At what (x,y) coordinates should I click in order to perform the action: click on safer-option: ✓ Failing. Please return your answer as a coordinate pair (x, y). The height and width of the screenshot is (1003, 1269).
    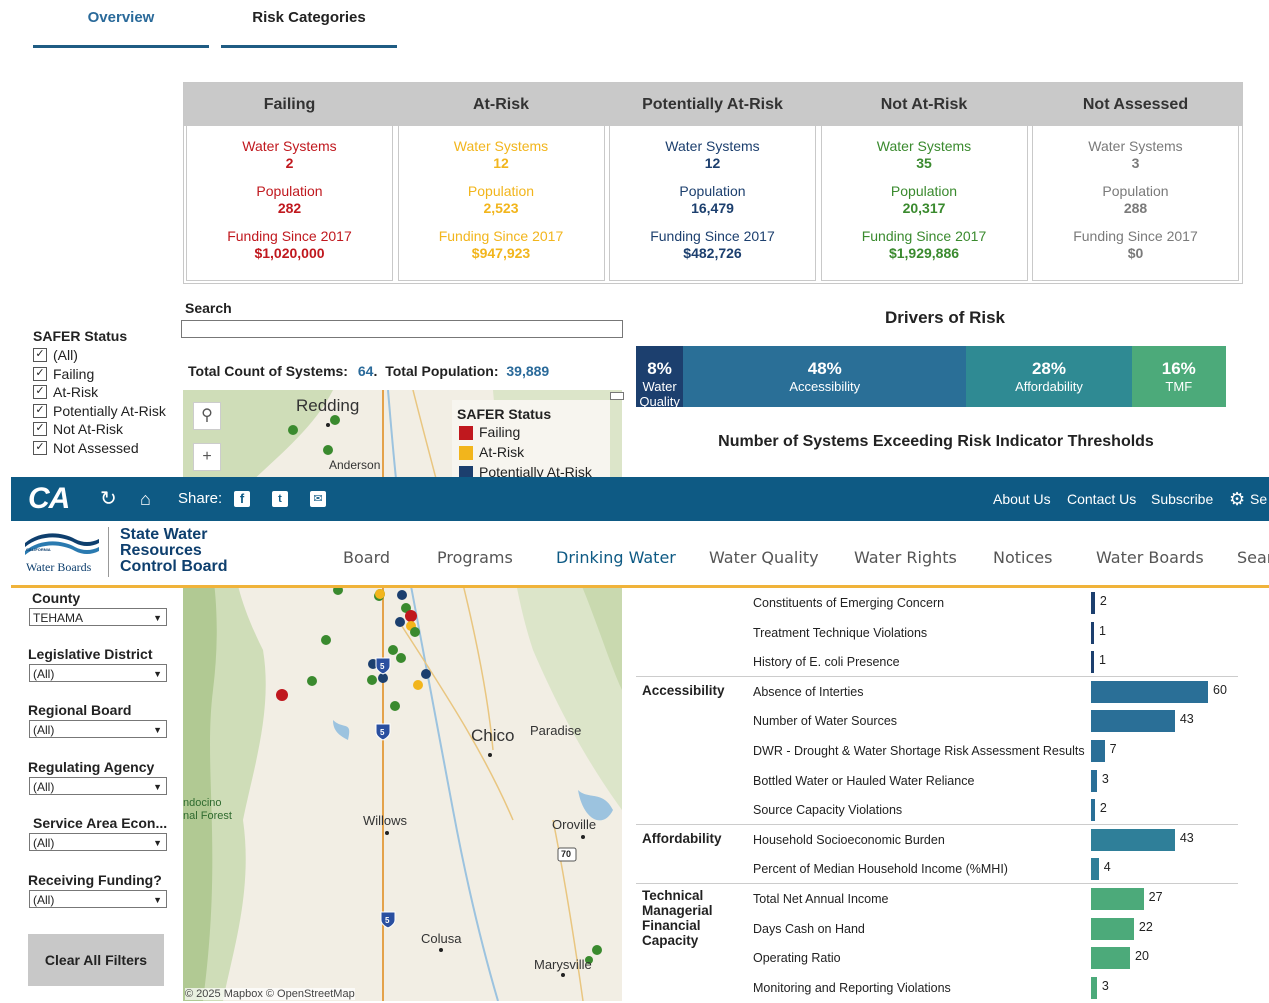
    Looking at the image, I should click on (63, 374).